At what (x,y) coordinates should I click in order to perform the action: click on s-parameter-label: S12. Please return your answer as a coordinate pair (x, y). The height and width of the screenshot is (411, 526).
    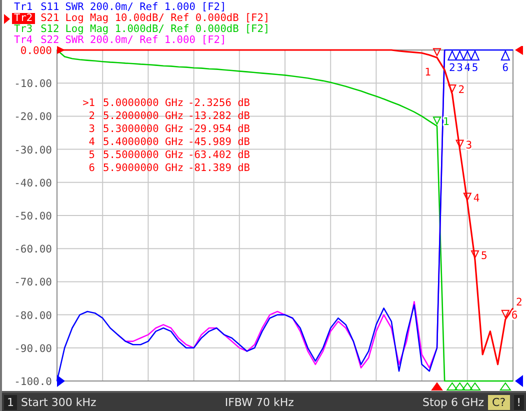
    Looking at the image, I should click on (50, 29).